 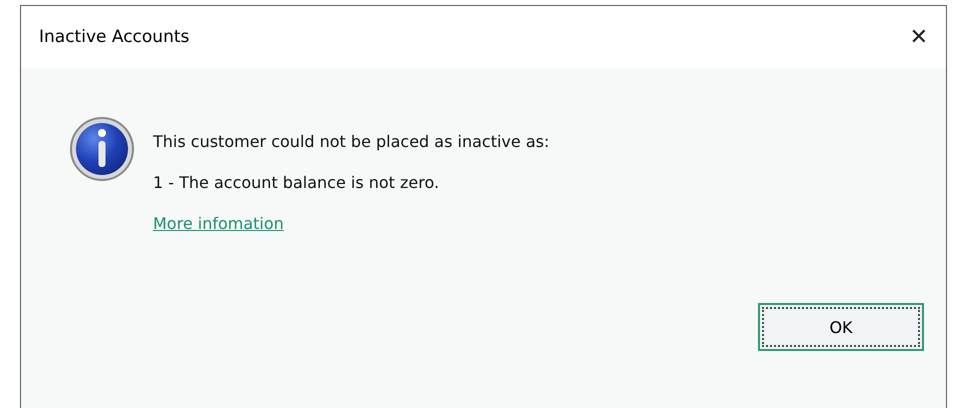 What do you see at coordinates (114, 37) in the screenshot?
I see `window-title: Inactive Accounts` at bounding box center [114, 37].